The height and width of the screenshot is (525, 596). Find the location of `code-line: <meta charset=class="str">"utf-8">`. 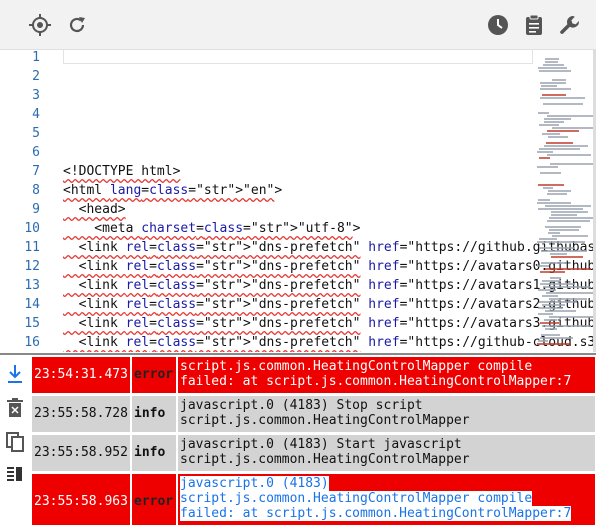

code-line: <meta charset=class="str">"utf-8"> is located at coordinates (211, 228).